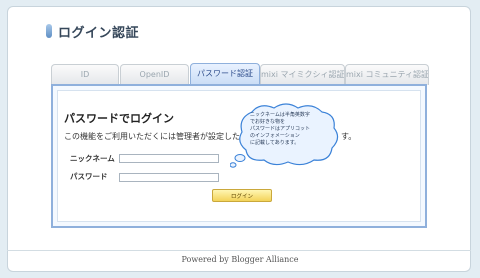  Describe the element at coordinates (275, 143) in the screenshot. I see `tooltip-line: に記載してあります。` at that location.